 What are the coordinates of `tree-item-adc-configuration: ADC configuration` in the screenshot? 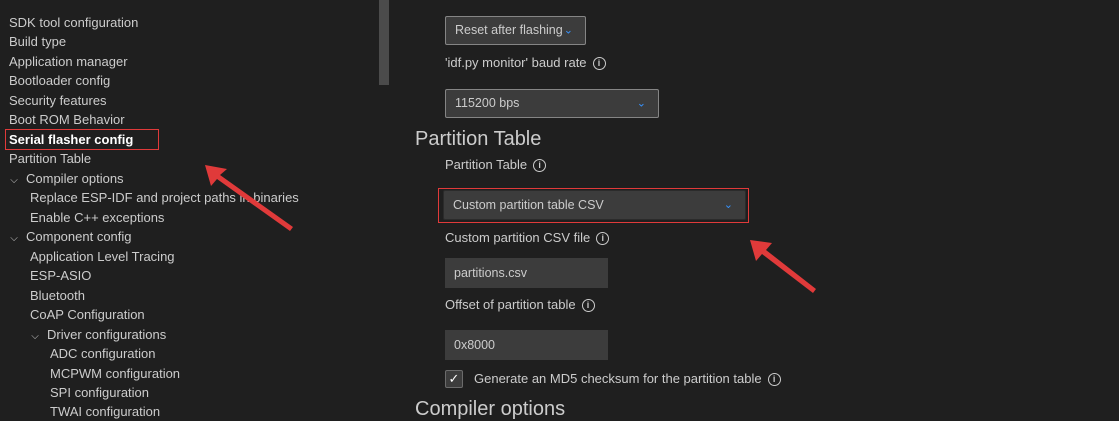 It's located at (103, 353).